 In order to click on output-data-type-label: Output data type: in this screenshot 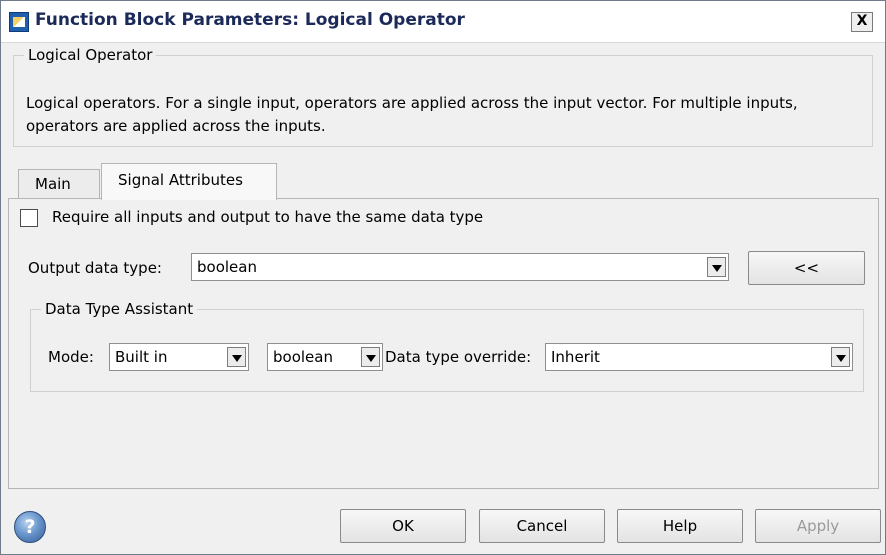, I will do `click(95, 268)`.